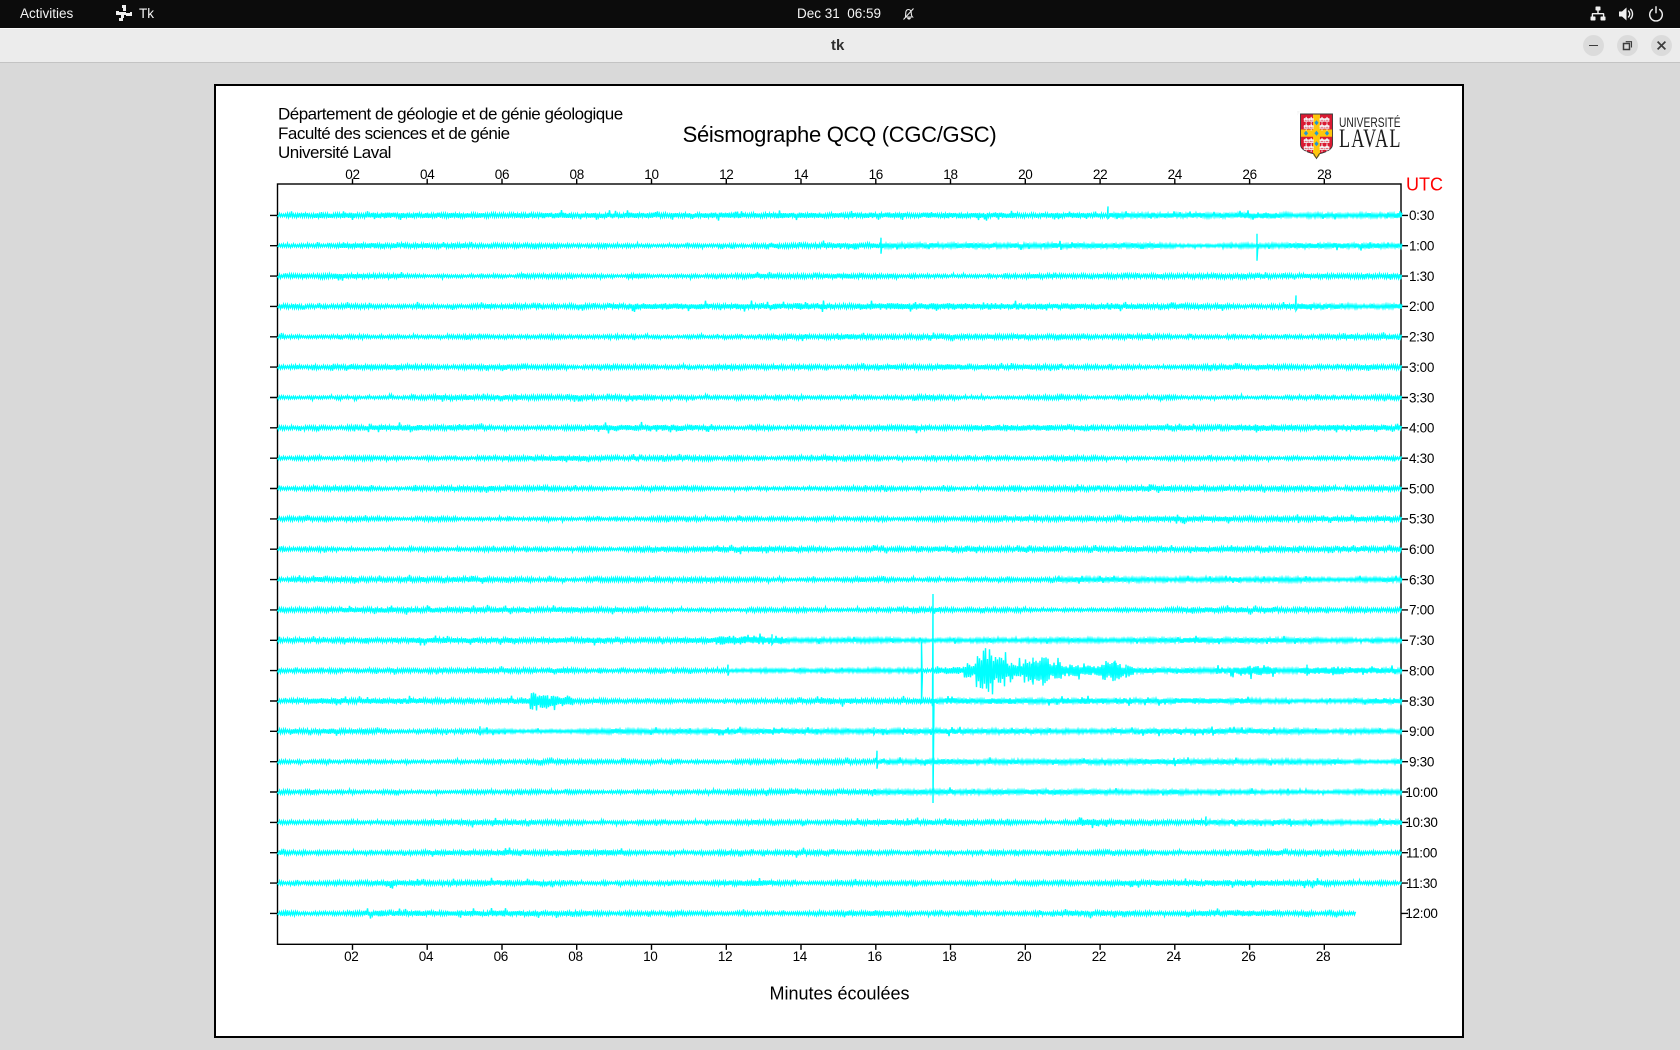 This screenshot has width=1680, height=1050. I want to click on svg-text: 12:00, so click(1421, 913).